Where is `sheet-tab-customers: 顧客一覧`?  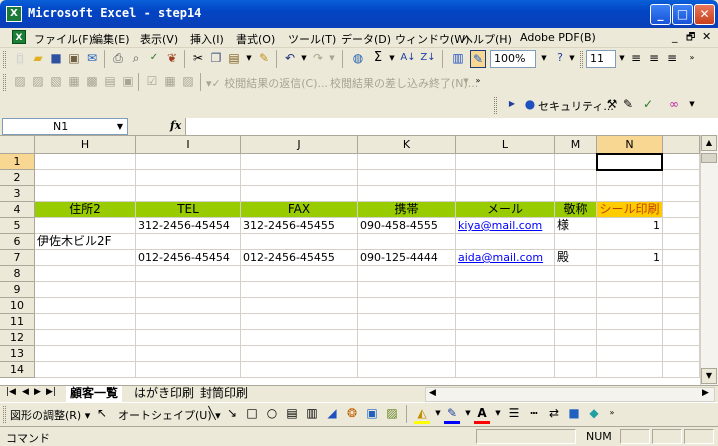
sheet-tab-customers: 顧客一覧 is located at coordinates (94, 394).